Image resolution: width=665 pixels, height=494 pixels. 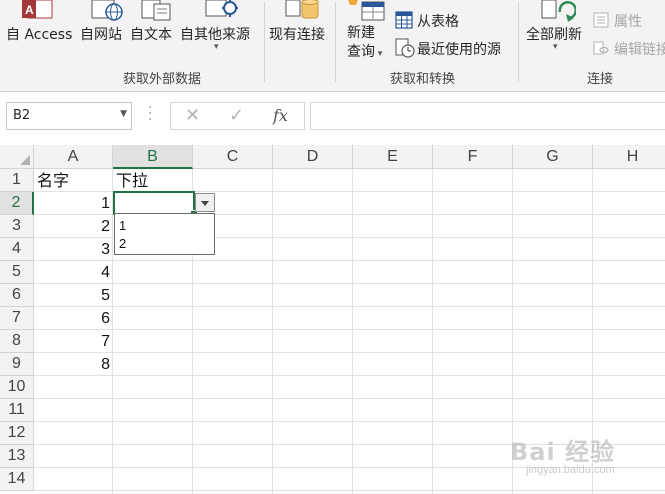 I want to click on insert-function-button: fx, so click(x=280, y=115).